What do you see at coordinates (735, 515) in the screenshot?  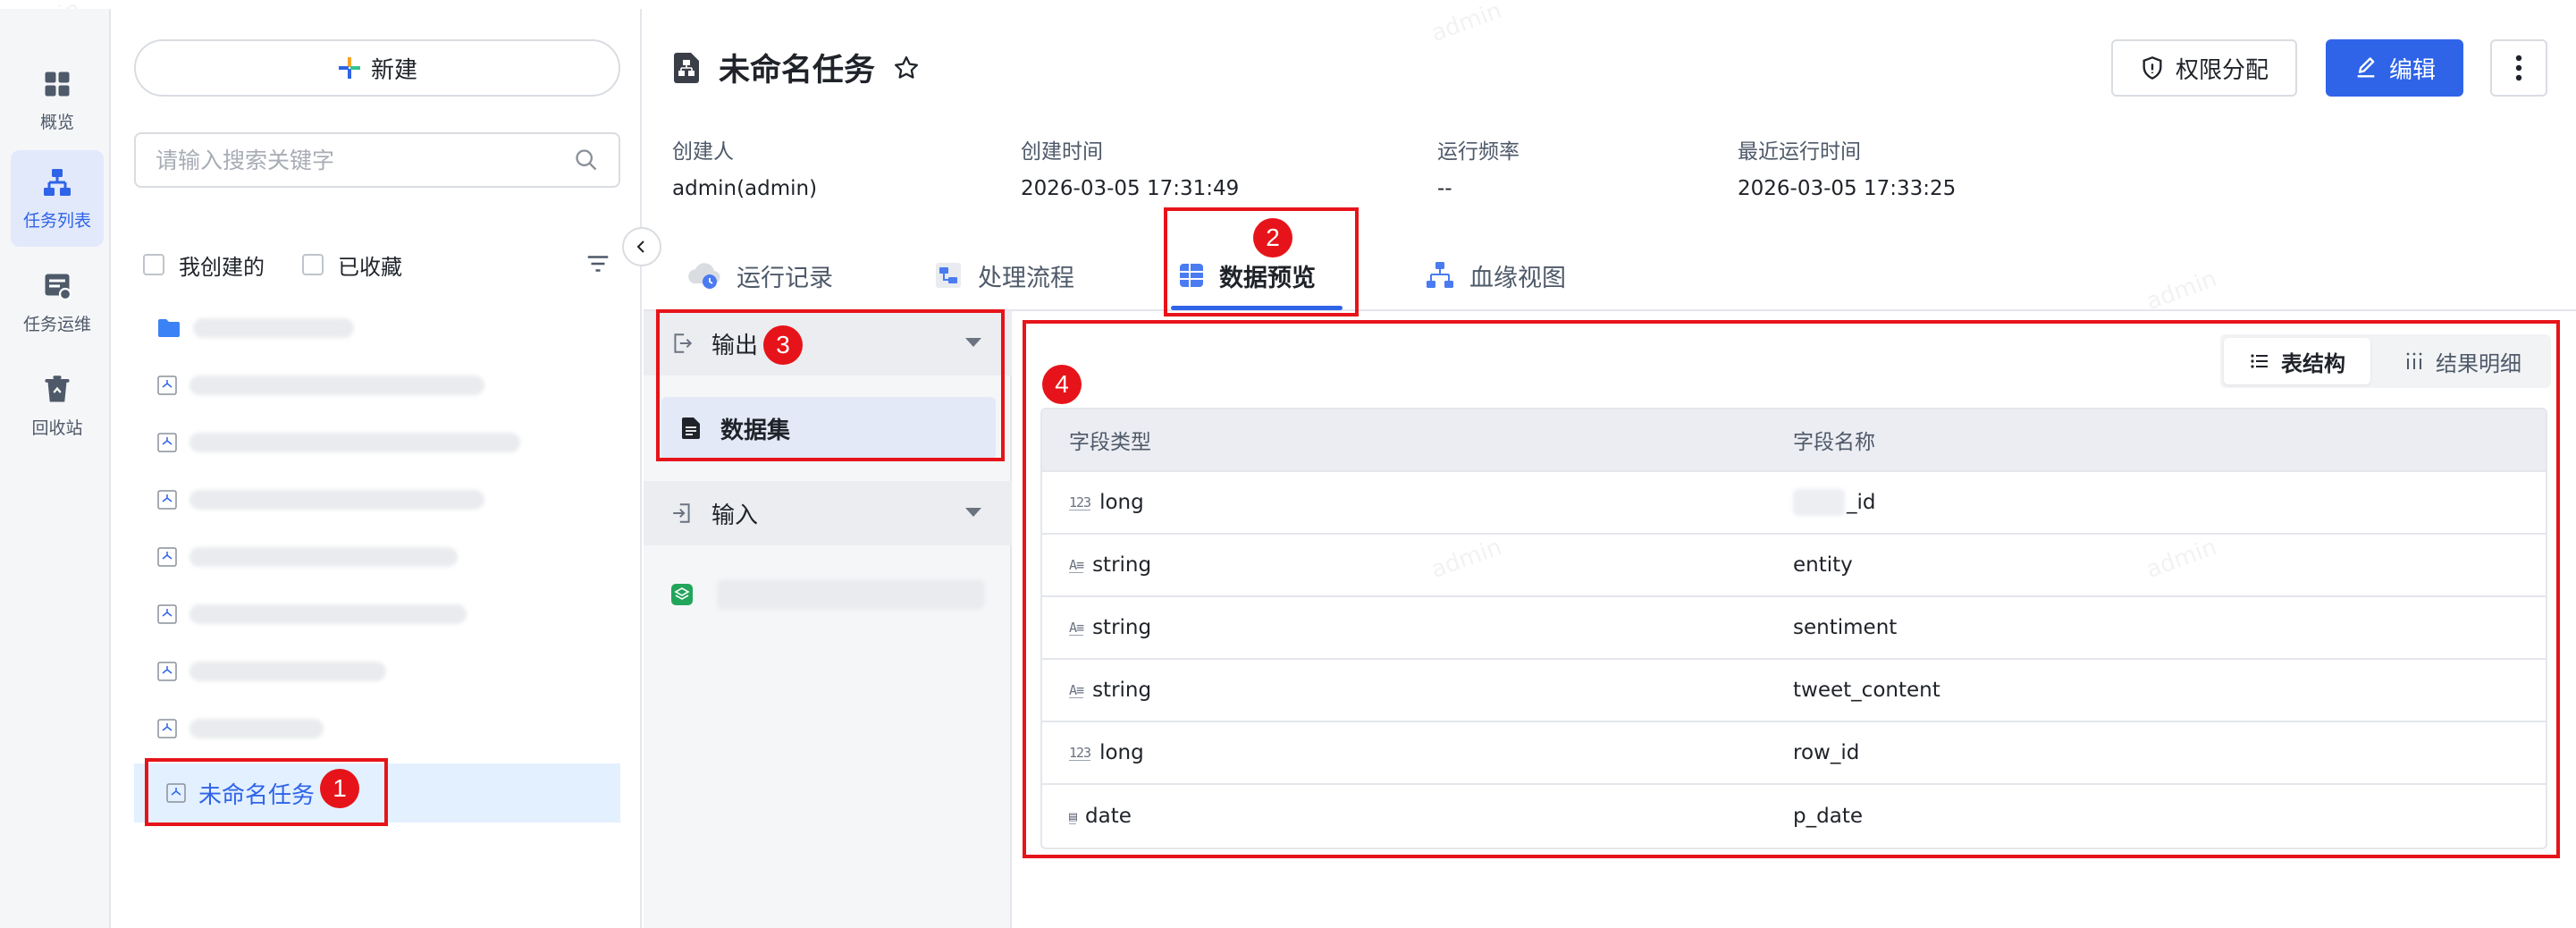 I see `input-label: 输入` at bounding box center [735, 515].